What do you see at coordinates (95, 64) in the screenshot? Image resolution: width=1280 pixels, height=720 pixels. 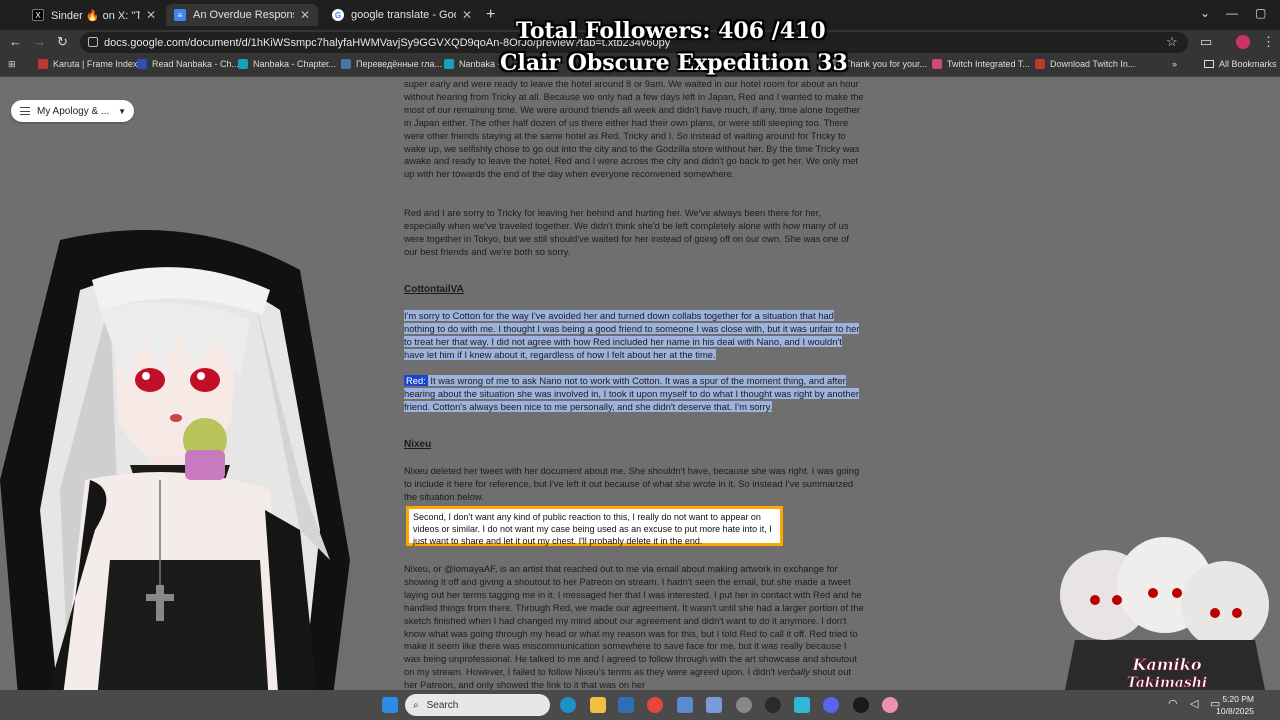 I see `bookmark-label: Karuta | Frame Index` at bounding box center [95, 64].